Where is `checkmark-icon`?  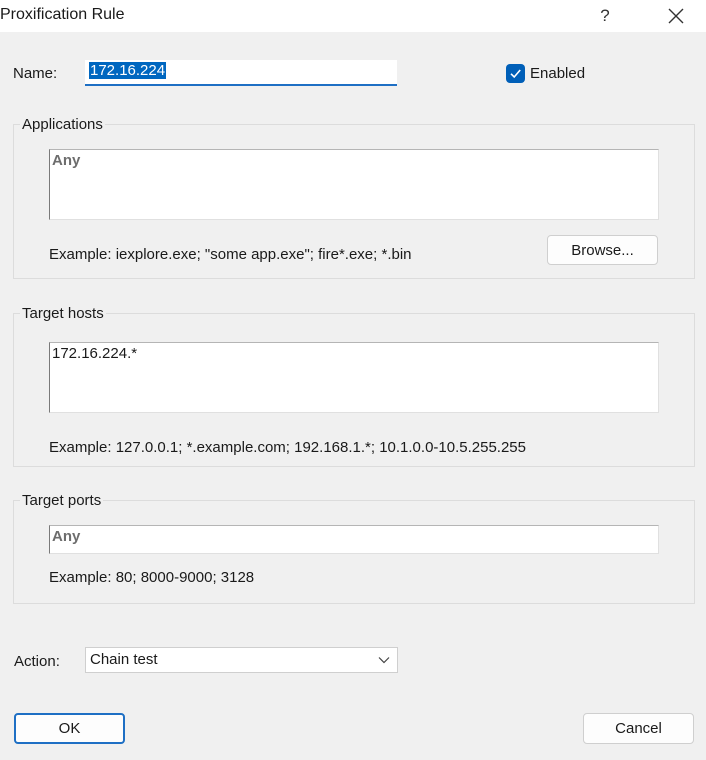 checkmark-icon is located at coordinates (515, 74).